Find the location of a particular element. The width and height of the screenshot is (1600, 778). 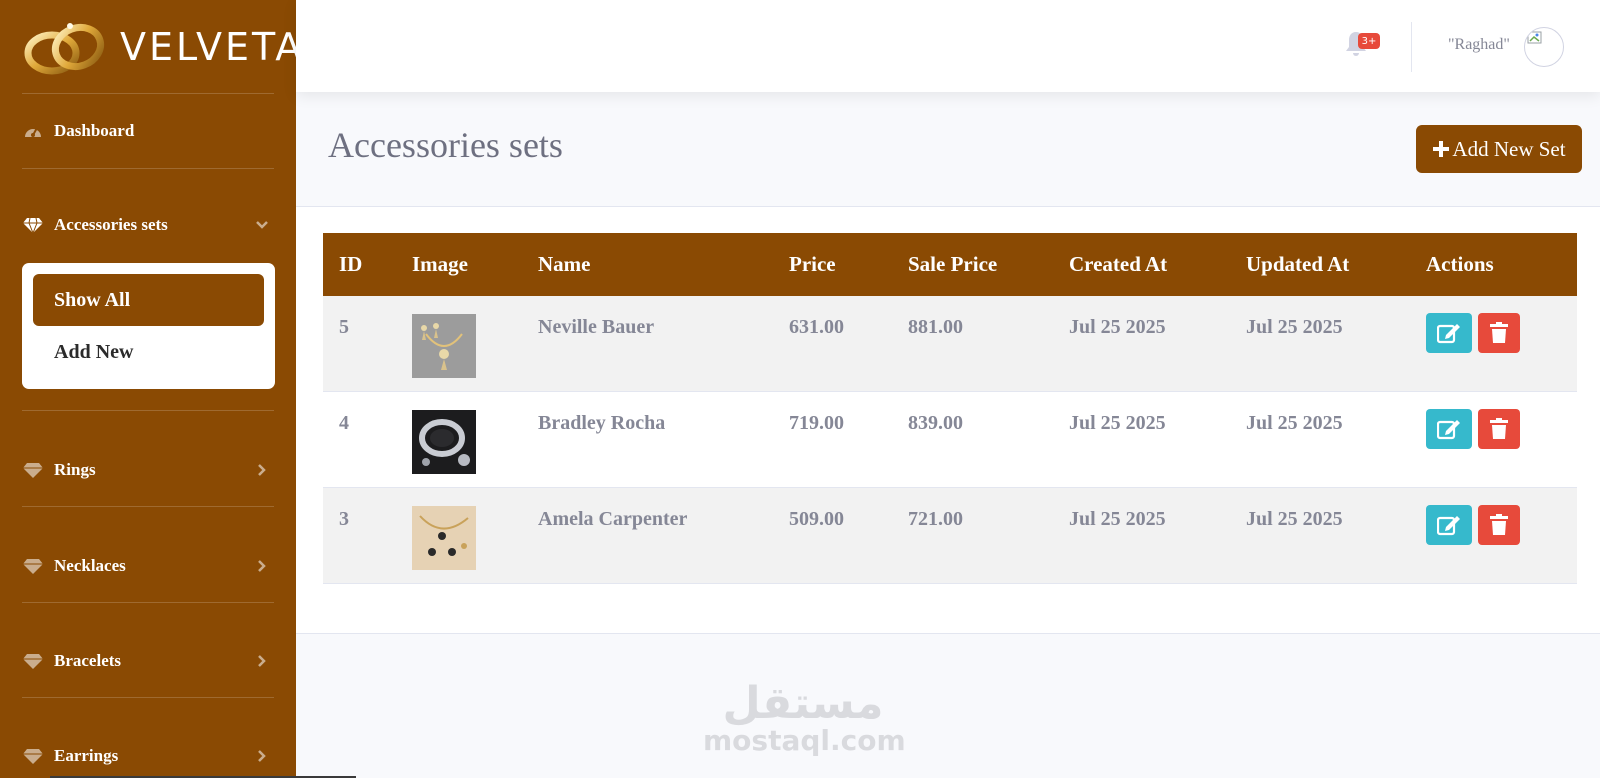

add-new-set-label: Add New Set is located at coordinates (1509, 148).